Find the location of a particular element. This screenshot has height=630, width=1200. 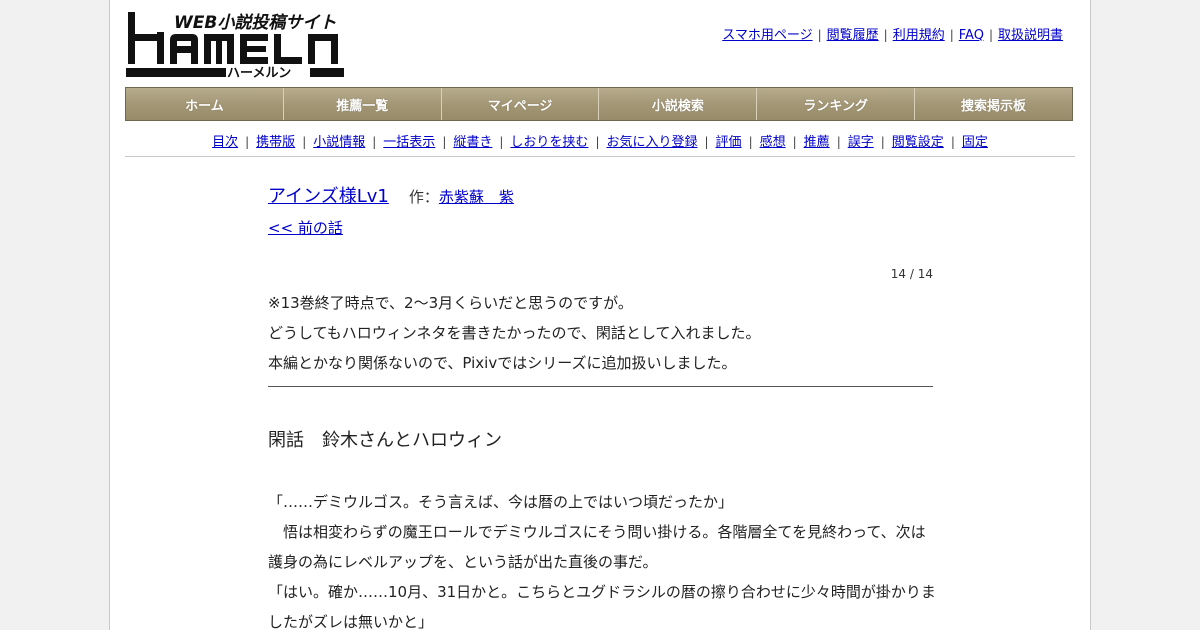

subnav-typo: 誤字 is located at coordinates (861, 142).